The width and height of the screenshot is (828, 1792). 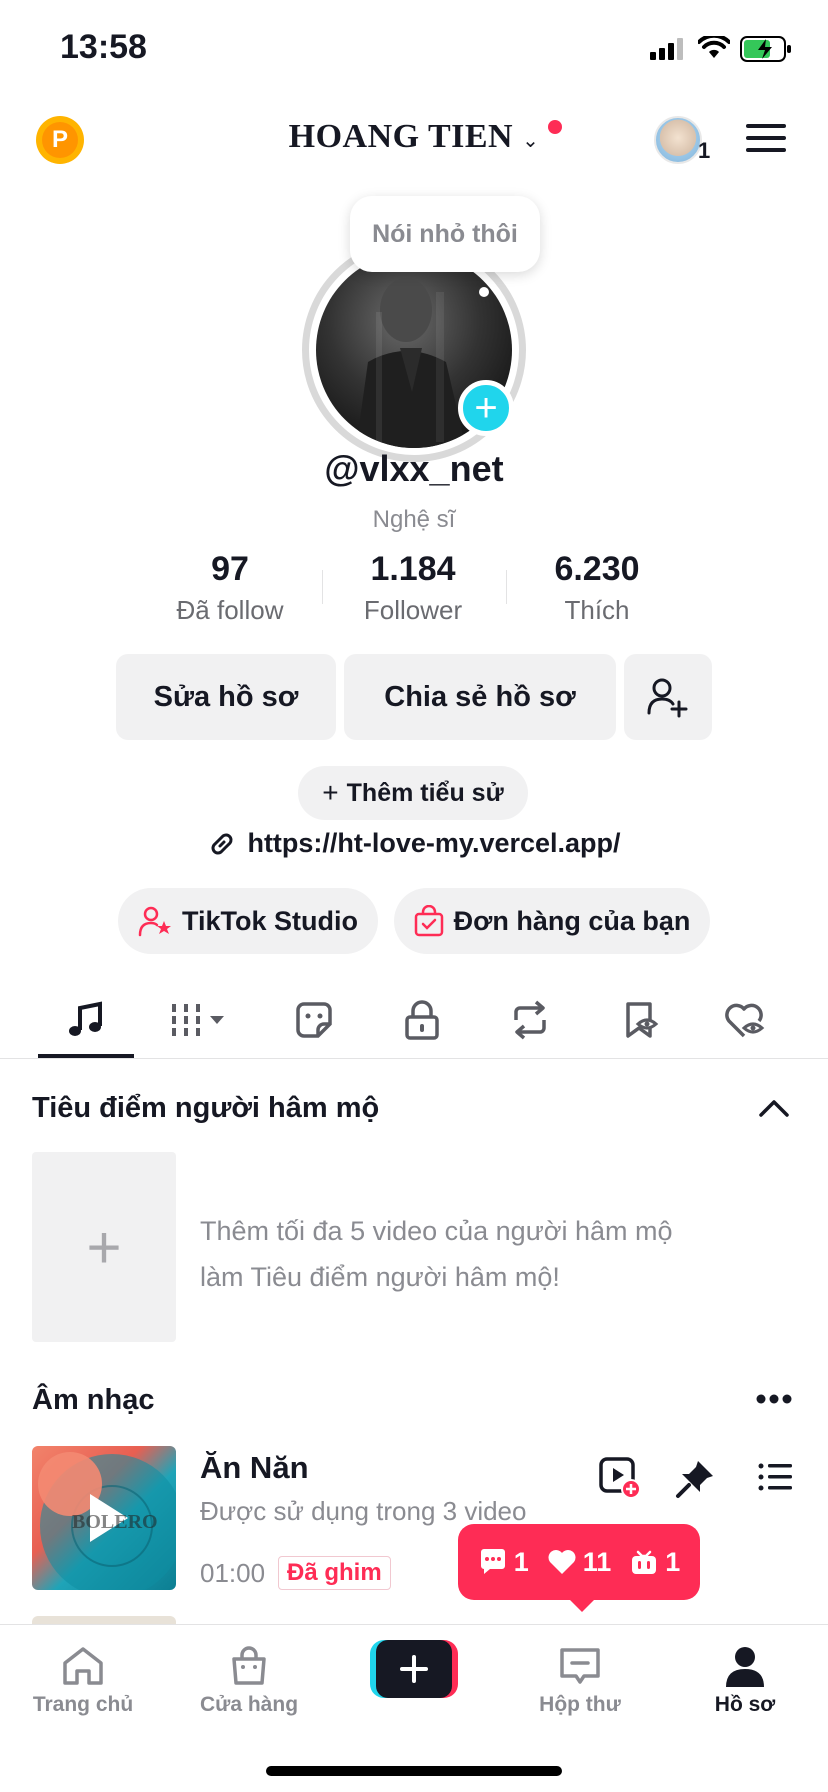 I want to click on home-icon, so click(x=83, y=1666).